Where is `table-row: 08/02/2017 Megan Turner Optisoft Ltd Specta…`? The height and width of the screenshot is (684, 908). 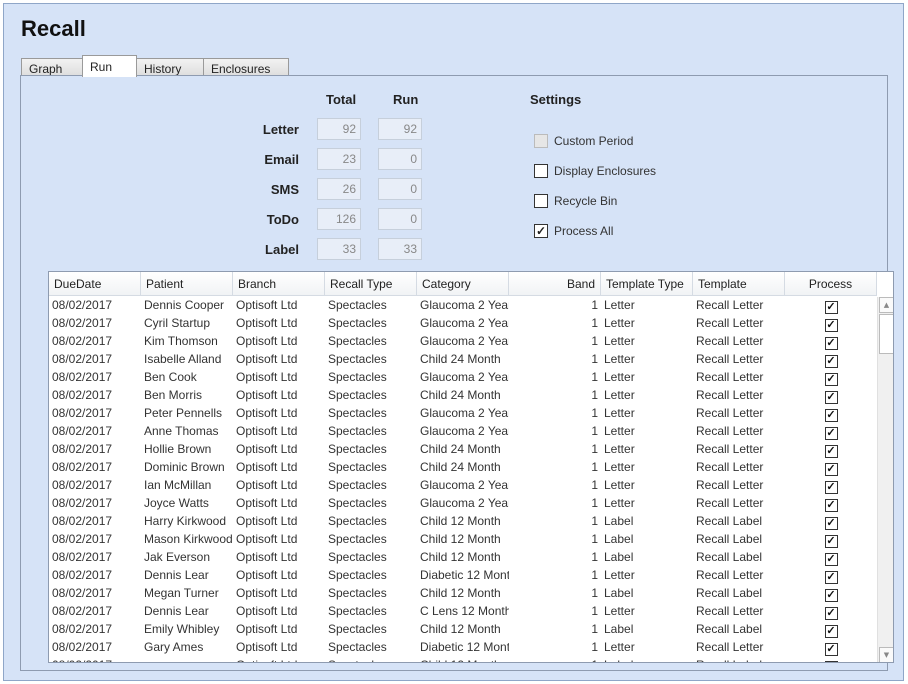
table-row: 08/02/2017 Megan Turner Optisoft Ltd Specta… is located at coordinates (463, 594).